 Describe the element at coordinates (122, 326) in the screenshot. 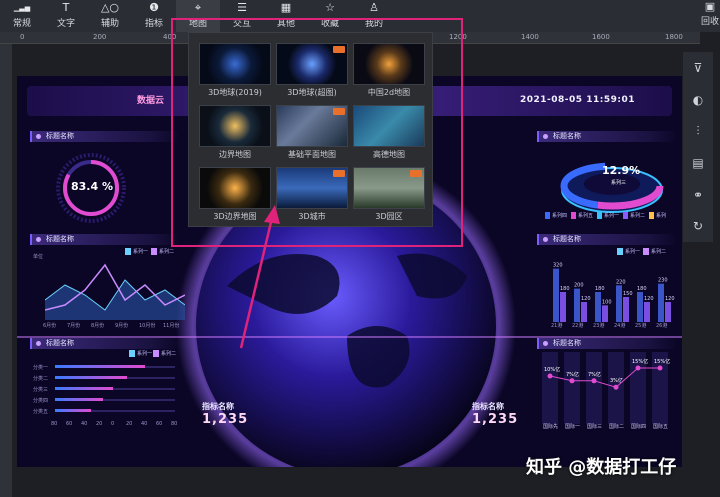

I see `line-x-label: 9月份` at that location.